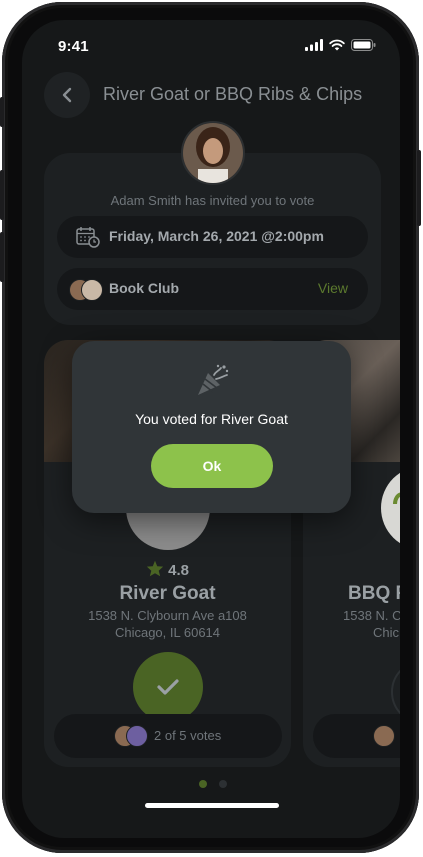 Image resolution: width=423 pixels, height=857 pixels. Describe the element at coordinates (167, 632) in the screenshot. I see `address-line-2: Chicago, IL 60614` at that location.